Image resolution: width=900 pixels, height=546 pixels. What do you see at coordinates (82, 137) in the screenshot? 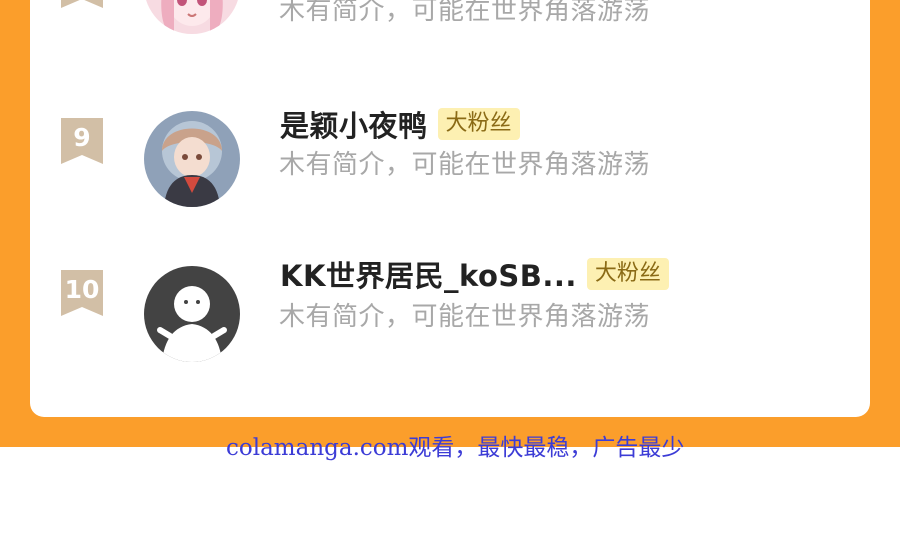
I see `rank-number: 9` at bounding box center [82, 137].